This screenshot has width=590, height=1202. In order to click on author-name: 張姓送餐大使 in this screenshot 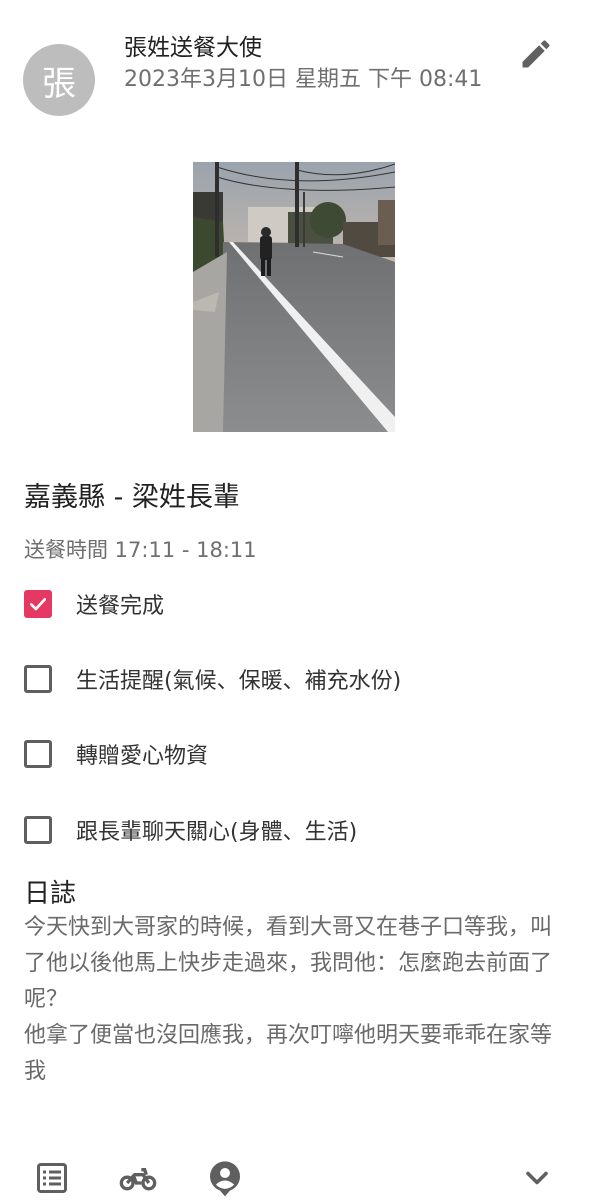, I will do `click(193, 48)`.